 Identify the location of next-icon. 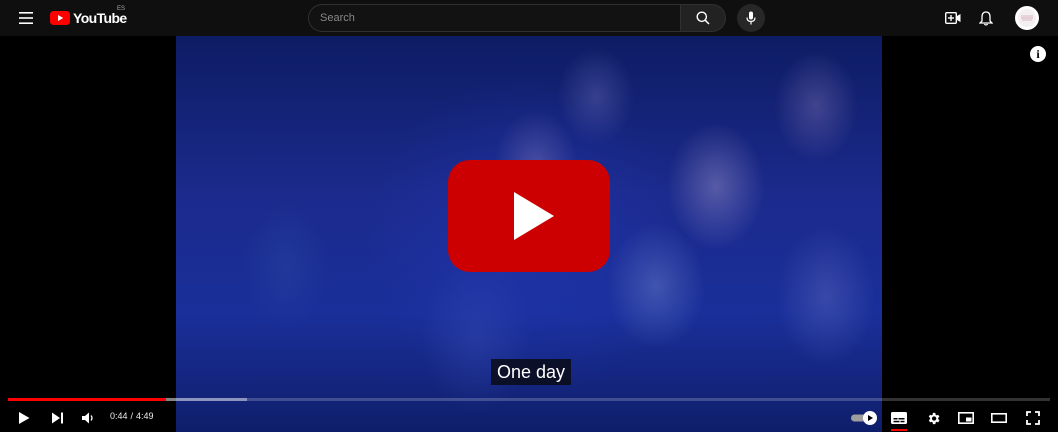
(57, 418).